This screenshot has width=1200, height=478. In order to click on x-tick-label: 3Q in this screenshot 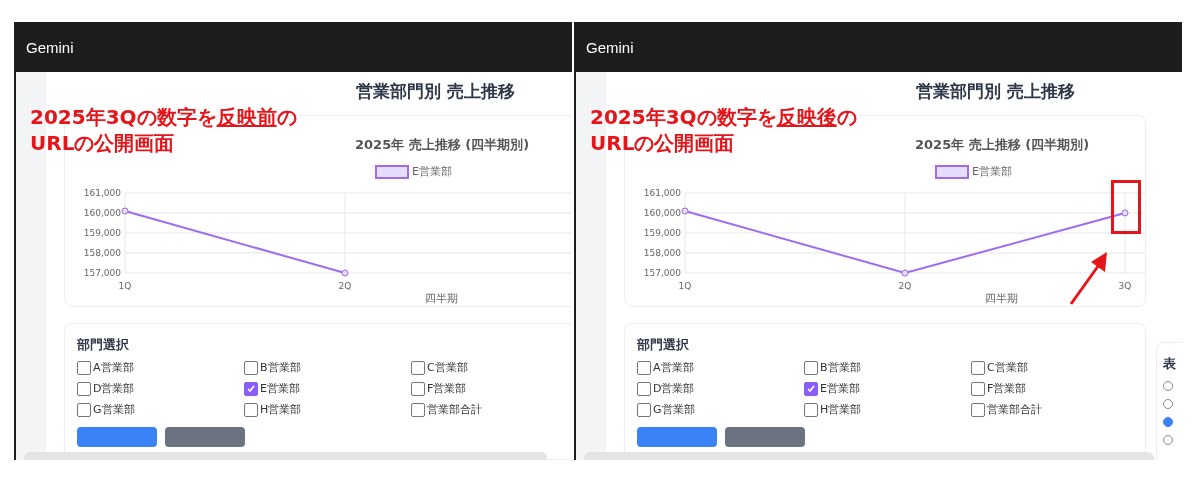, I will do `click(1125, 286)`.